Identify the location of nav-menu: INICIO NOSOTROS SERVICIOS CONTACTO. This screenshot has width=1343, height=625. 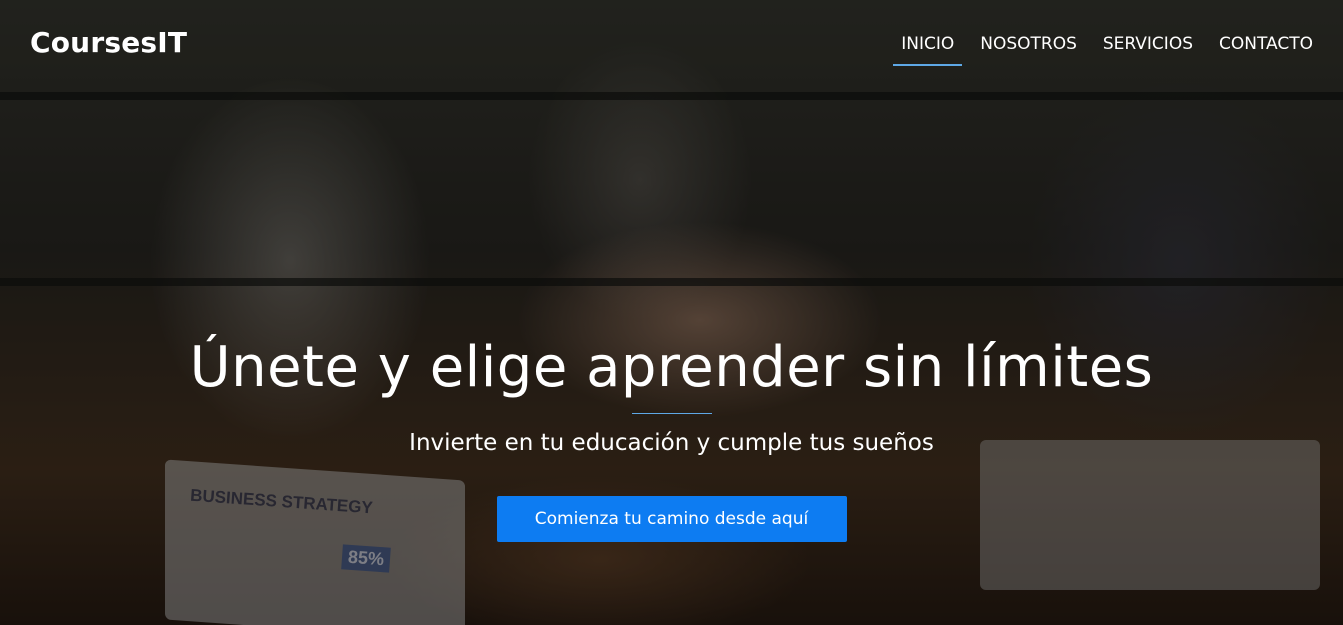
(1094, 44).